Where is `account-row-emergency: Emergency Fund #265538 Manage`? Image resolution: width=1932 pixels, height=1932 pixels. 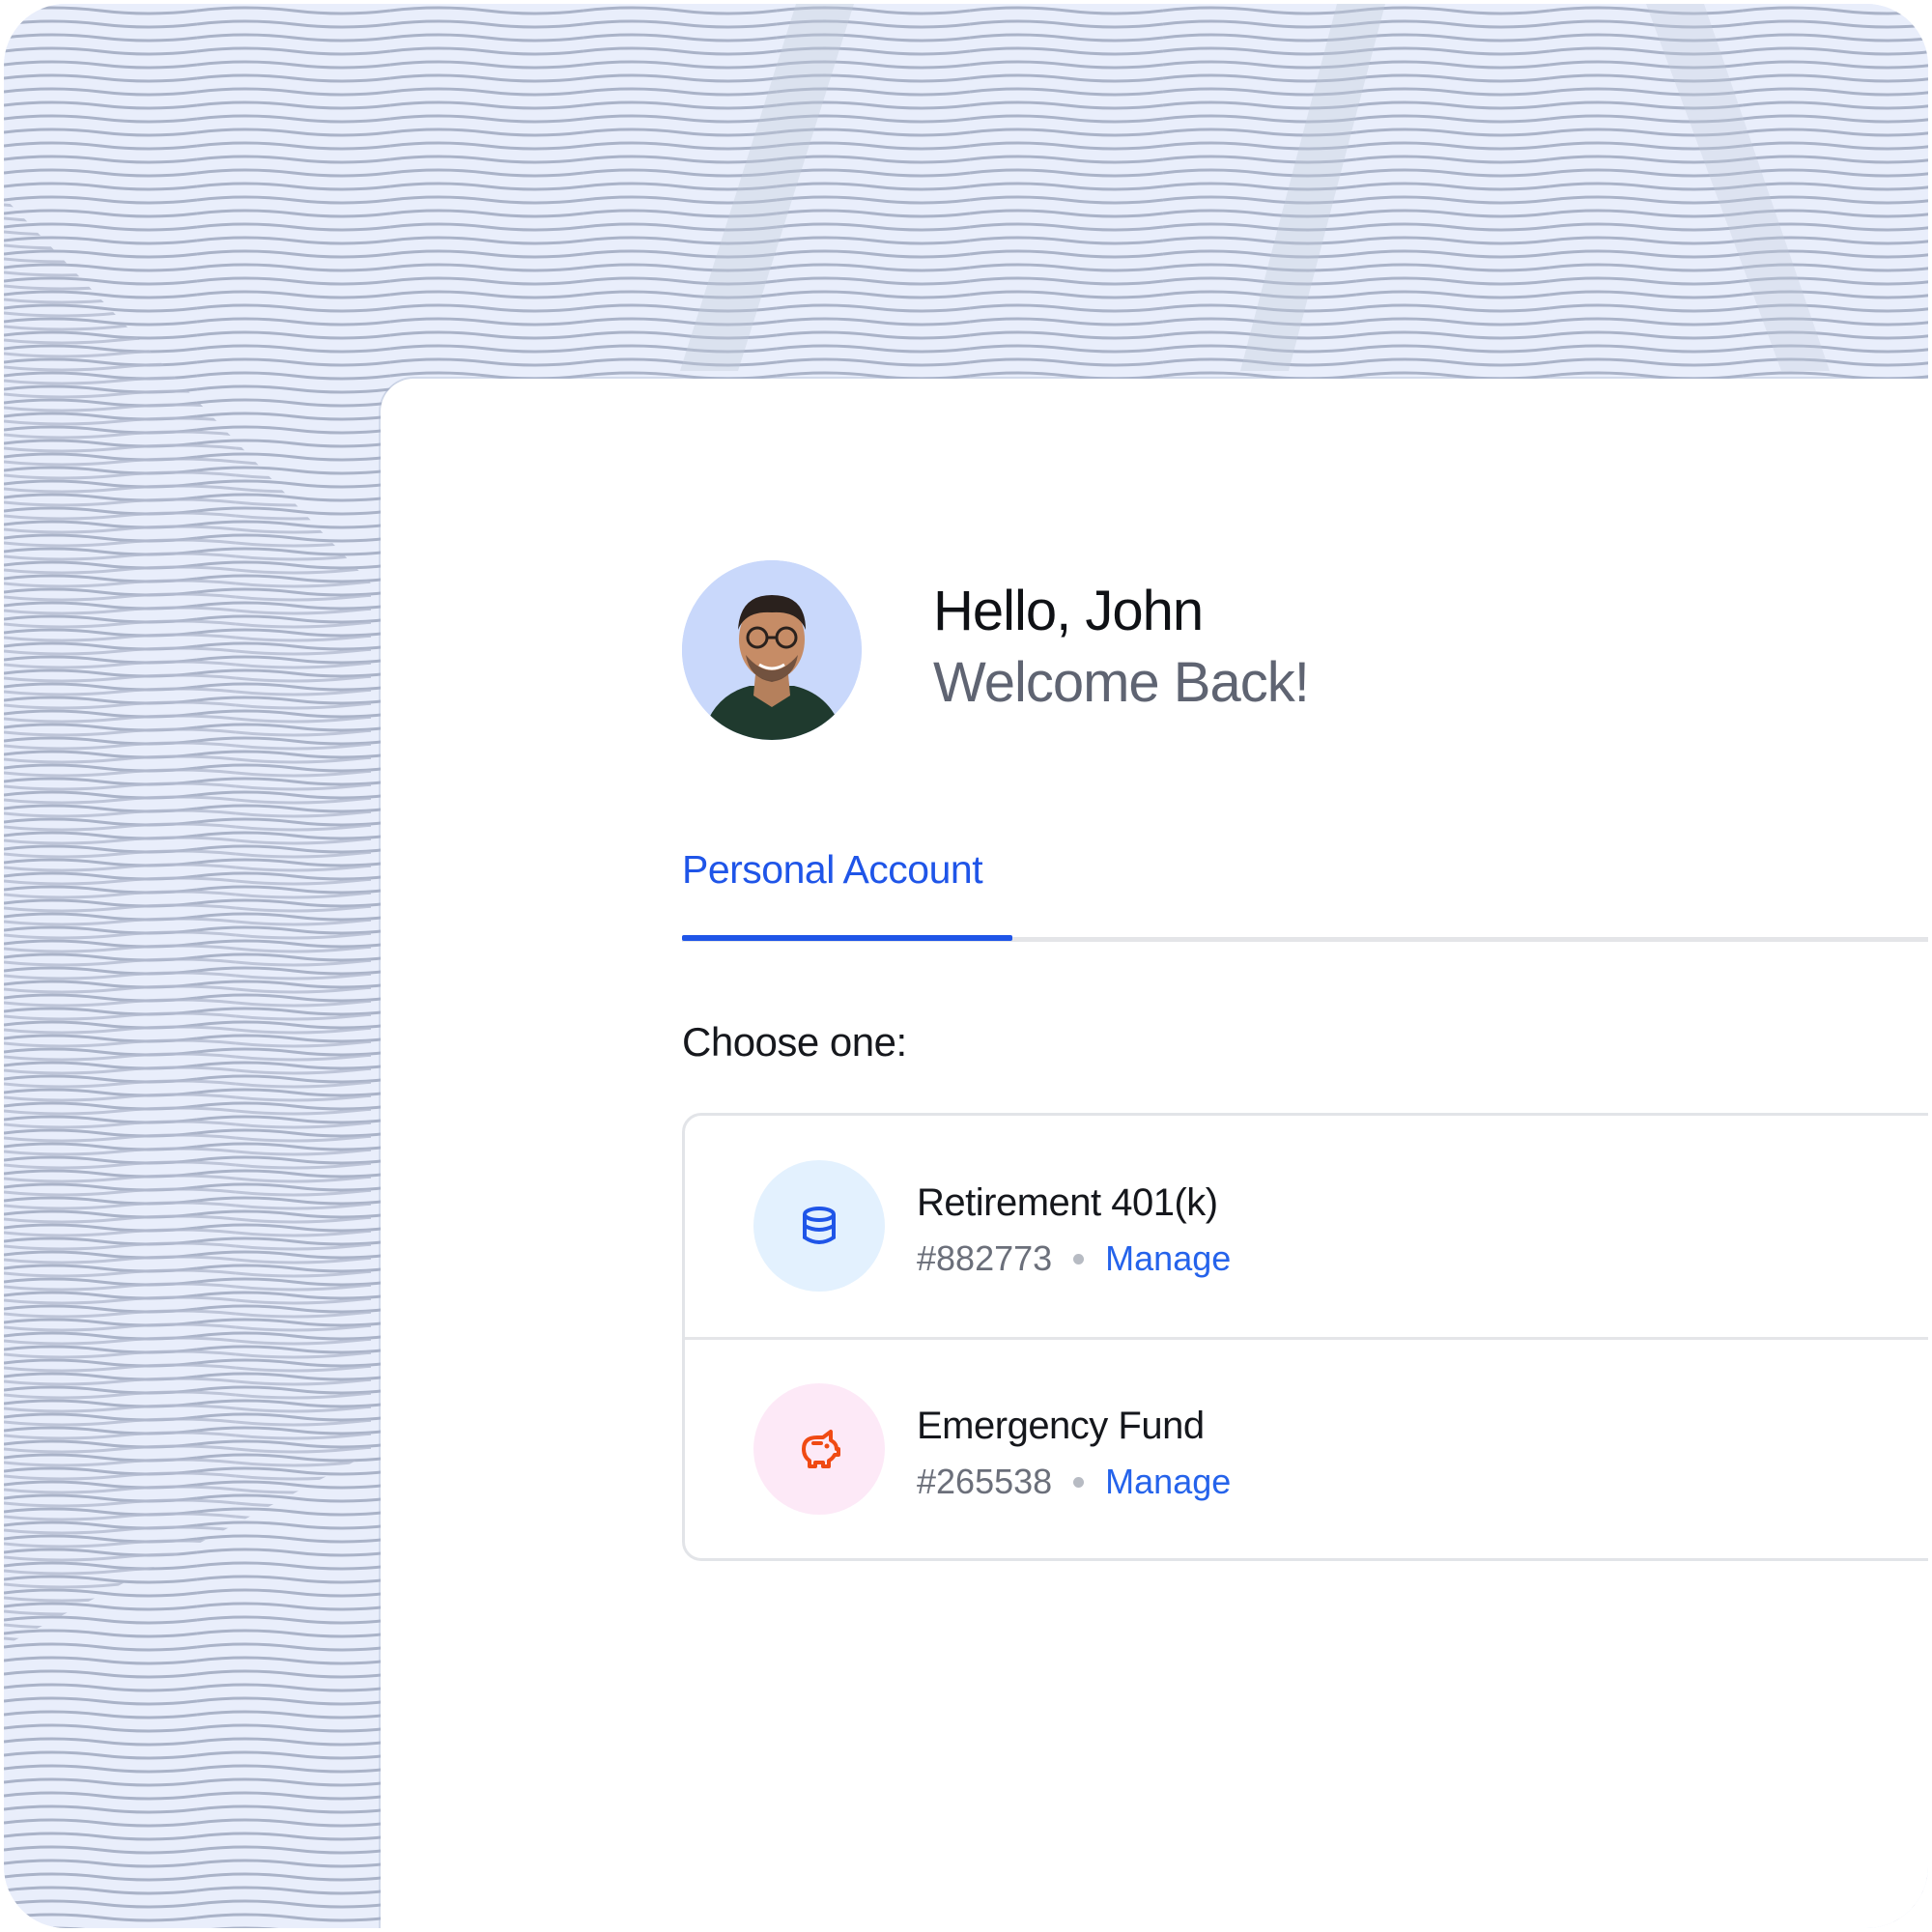 account-row-emergency: Emergency Fund #265538 Manage is located at coordinates (1306, 1450).